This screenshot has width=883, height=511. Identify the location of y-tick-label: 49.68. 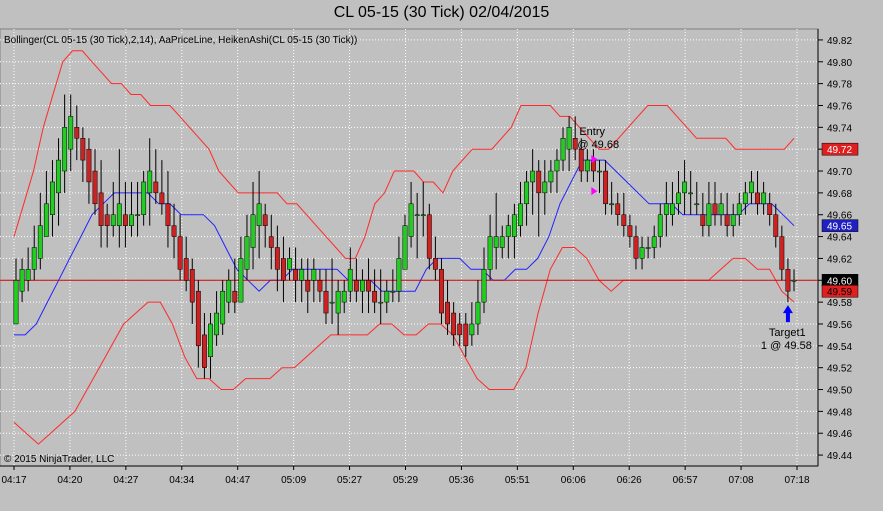
(839, 194).